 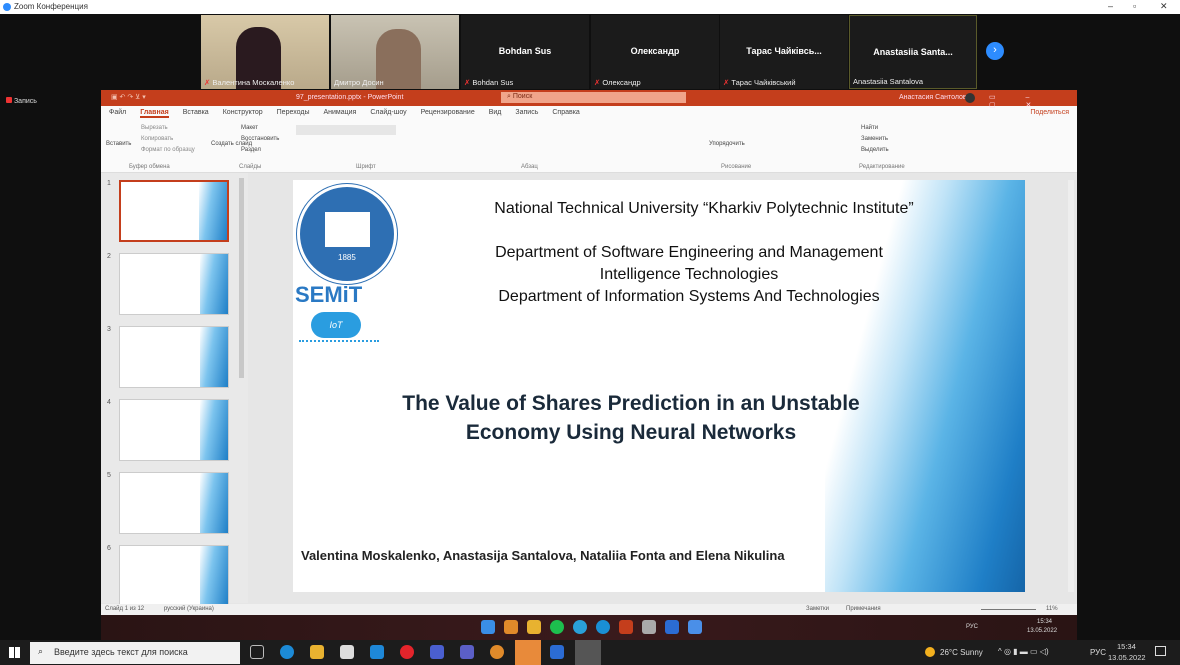 I want to click on chrome-icon, so click(x=497, y=652).